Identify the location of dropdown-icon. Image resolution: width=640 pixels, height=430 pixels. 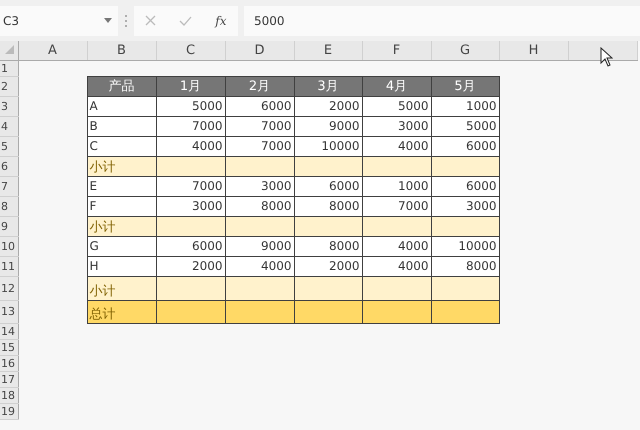
(108, 20).